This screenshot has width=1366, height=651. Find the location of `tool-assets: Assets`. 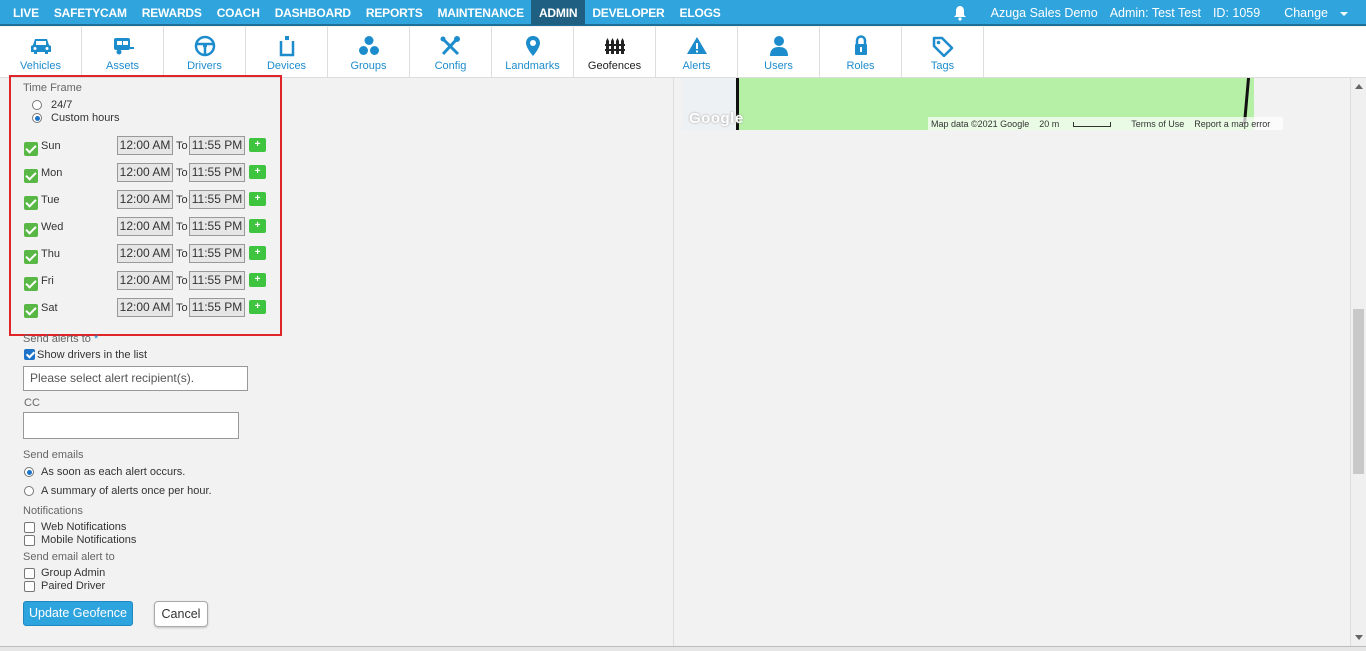

tool-assets: Assets is located at coordinates (123, 52).